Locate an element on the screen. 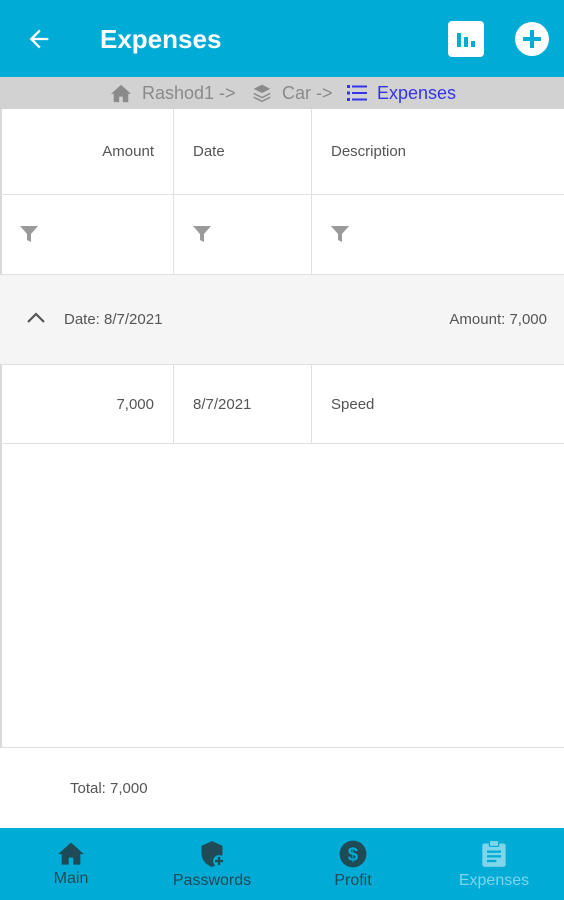 This screenshot has height=900, width=564. clipboard-icon is located at coordinates (494, 853).